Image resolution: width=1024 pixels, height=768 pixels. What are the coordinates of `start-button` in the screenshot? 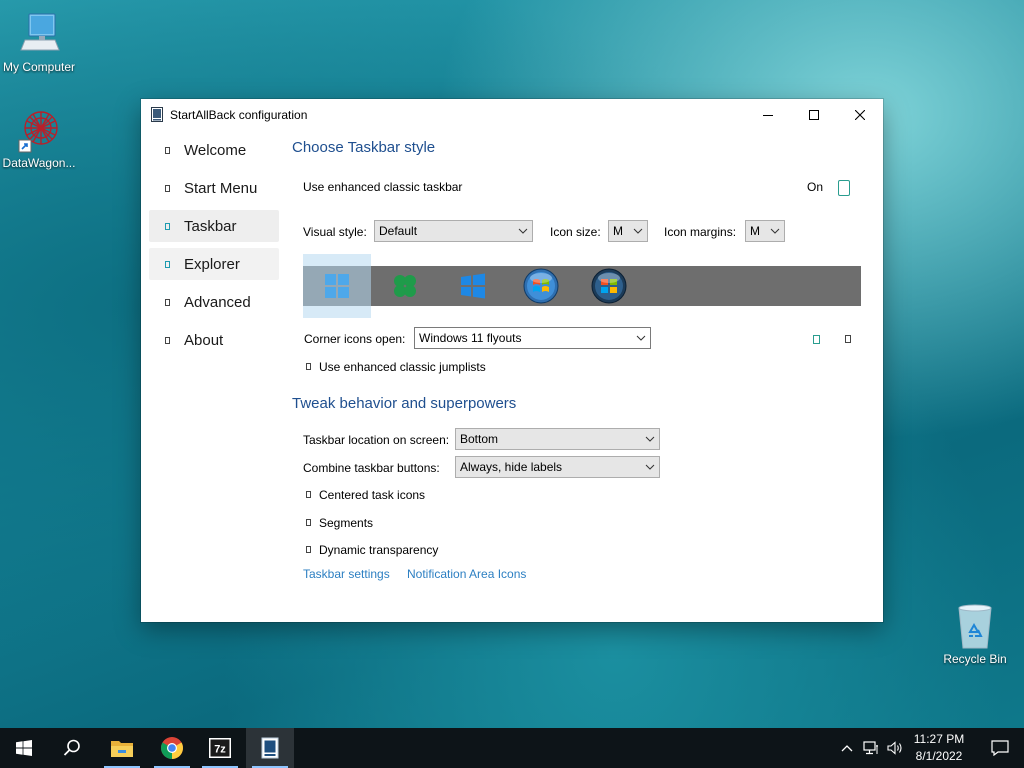 It's located at (24, 748).